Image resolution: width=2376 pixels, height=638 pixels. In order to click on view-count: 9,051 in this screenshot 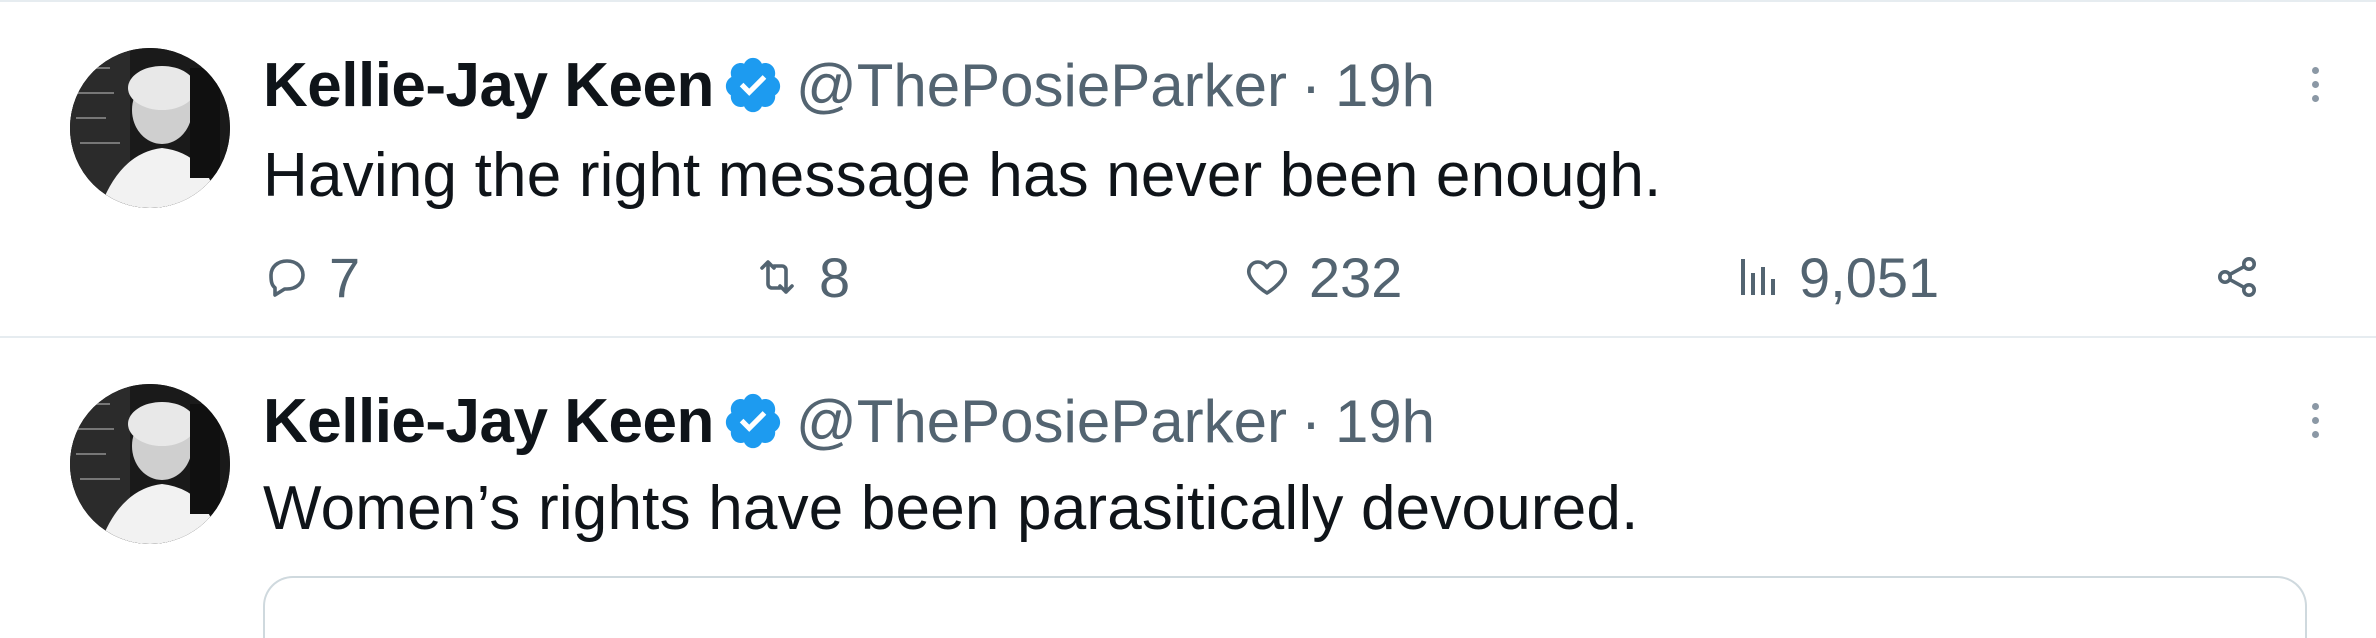, I will do `click(1869, 277)`.